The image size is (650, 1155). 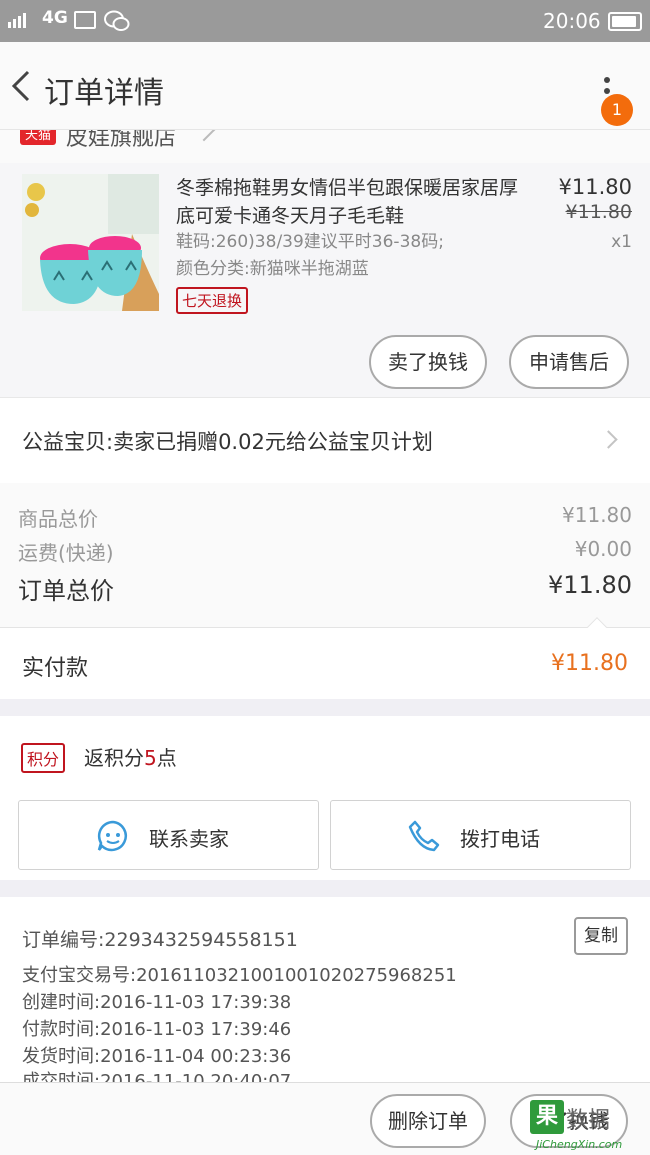 I want to click on signal-icon, so click(x=17, y=20).